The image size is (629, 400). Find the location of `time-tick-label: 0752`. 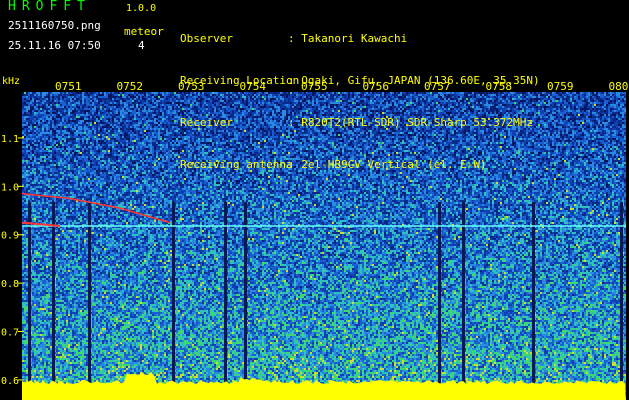

time-tick-label: 0752 is located at coordinates (130, 86).